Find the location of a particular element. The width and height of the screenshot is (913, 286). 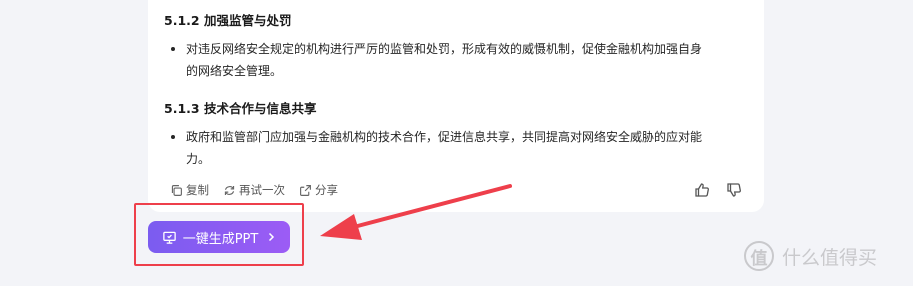

bullet-text-line: 的网络安全管理。 is located at coordinates (234, 71).